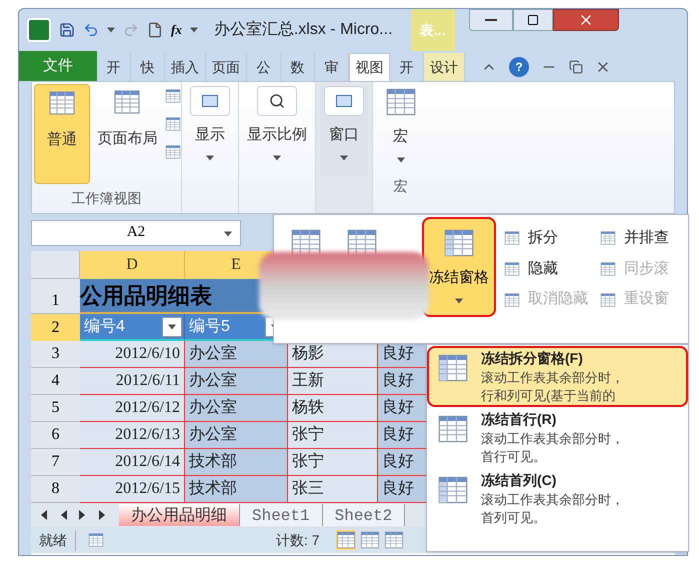  What do you see at coordinates (546, 238) in the screenshot?
I see `window-menu-item: 拆分` at bounding box center [546, 238].